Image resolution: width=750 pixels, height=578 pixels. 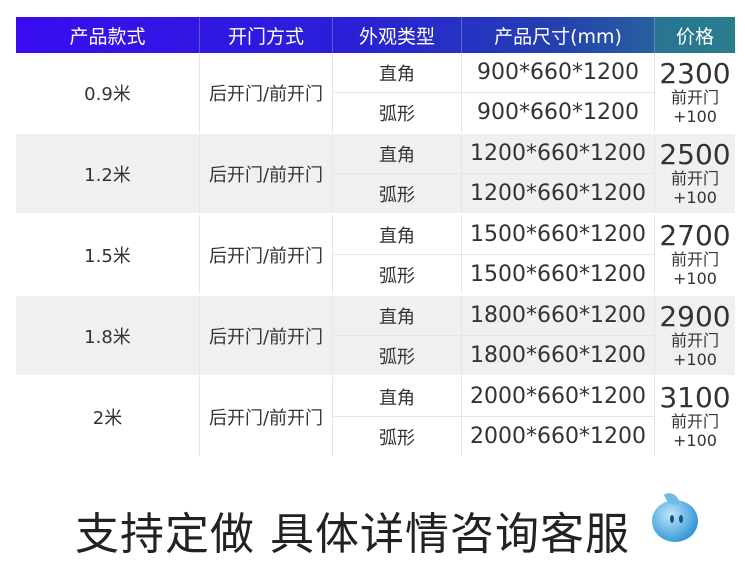 What do you see at coordinates (695, 73) in the screenshot?
I see `price-value: 2300` at bounding box center [695, 73].